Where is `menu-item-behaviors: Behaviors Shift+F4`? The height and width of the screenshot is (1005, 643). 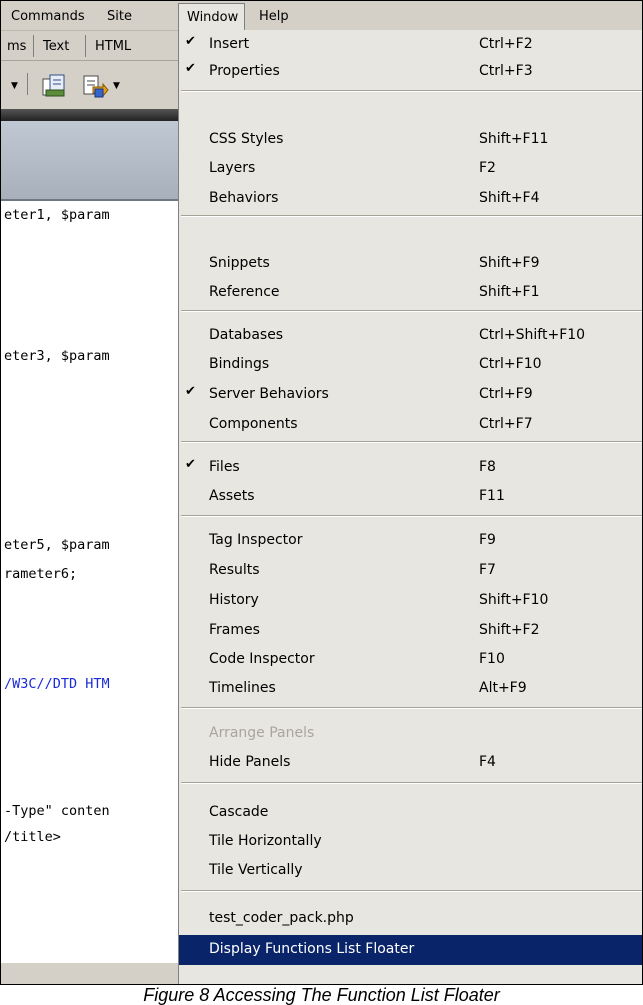 menu-item-behaviors: Behaviors Shift+F4 is located at coordinates (410, 199).